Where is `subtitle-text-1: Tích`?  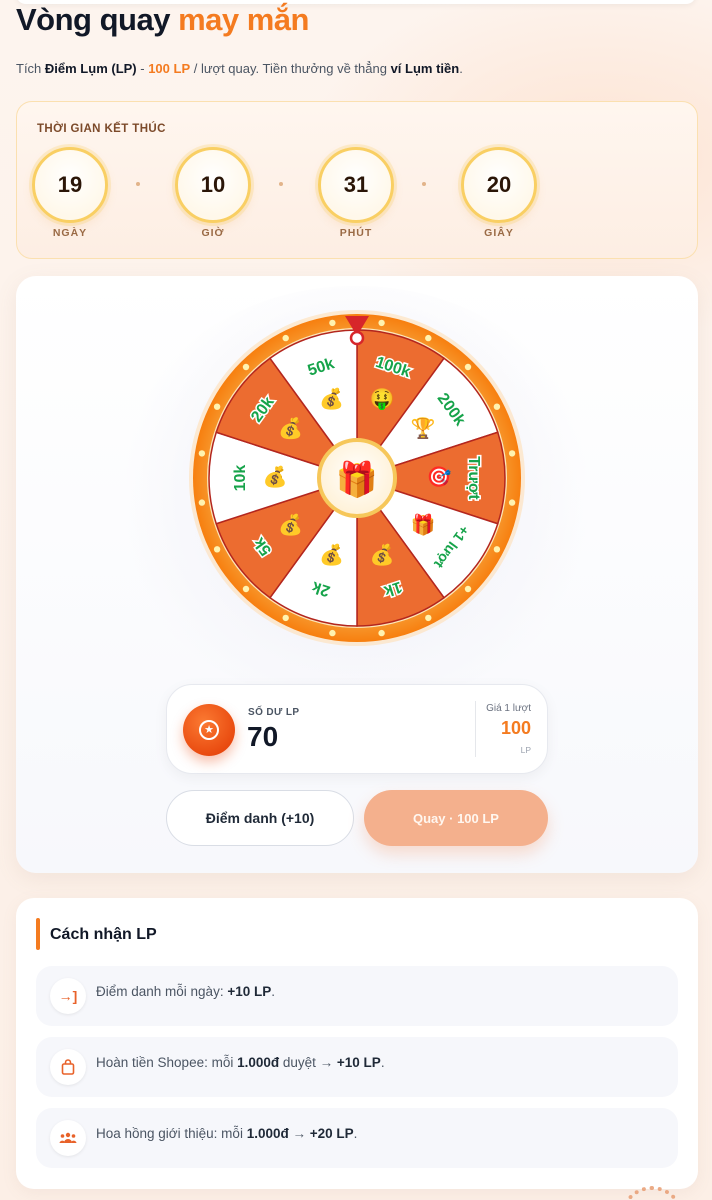
subtitle-text-1: Tích is located at coordinates (30, 68).